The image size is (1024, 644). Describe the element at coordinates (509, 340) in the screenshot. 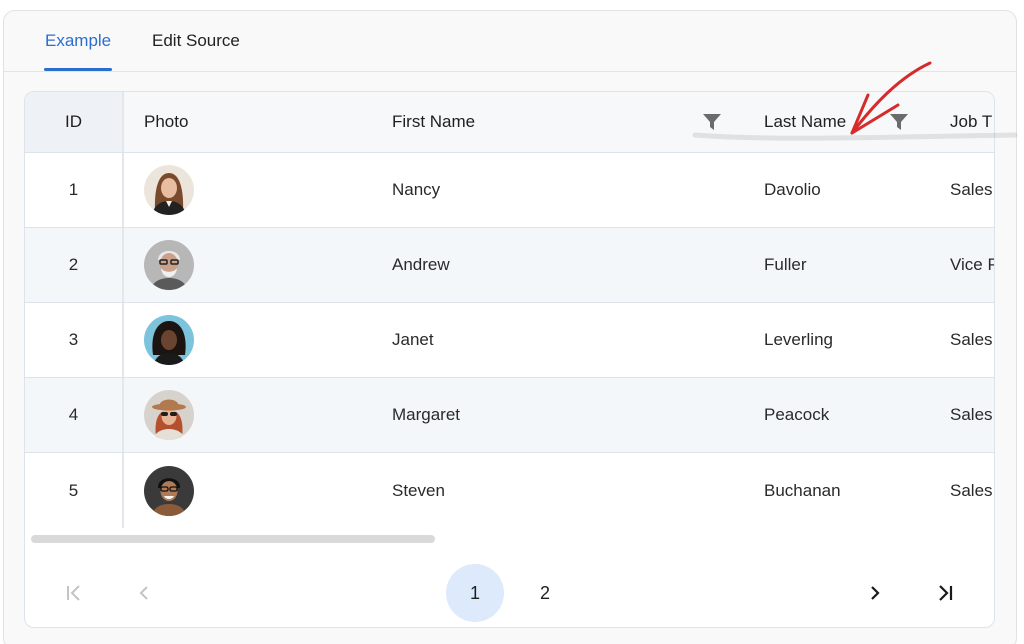

I see `table-row: 3 Janet Leverling Sales` at that location.